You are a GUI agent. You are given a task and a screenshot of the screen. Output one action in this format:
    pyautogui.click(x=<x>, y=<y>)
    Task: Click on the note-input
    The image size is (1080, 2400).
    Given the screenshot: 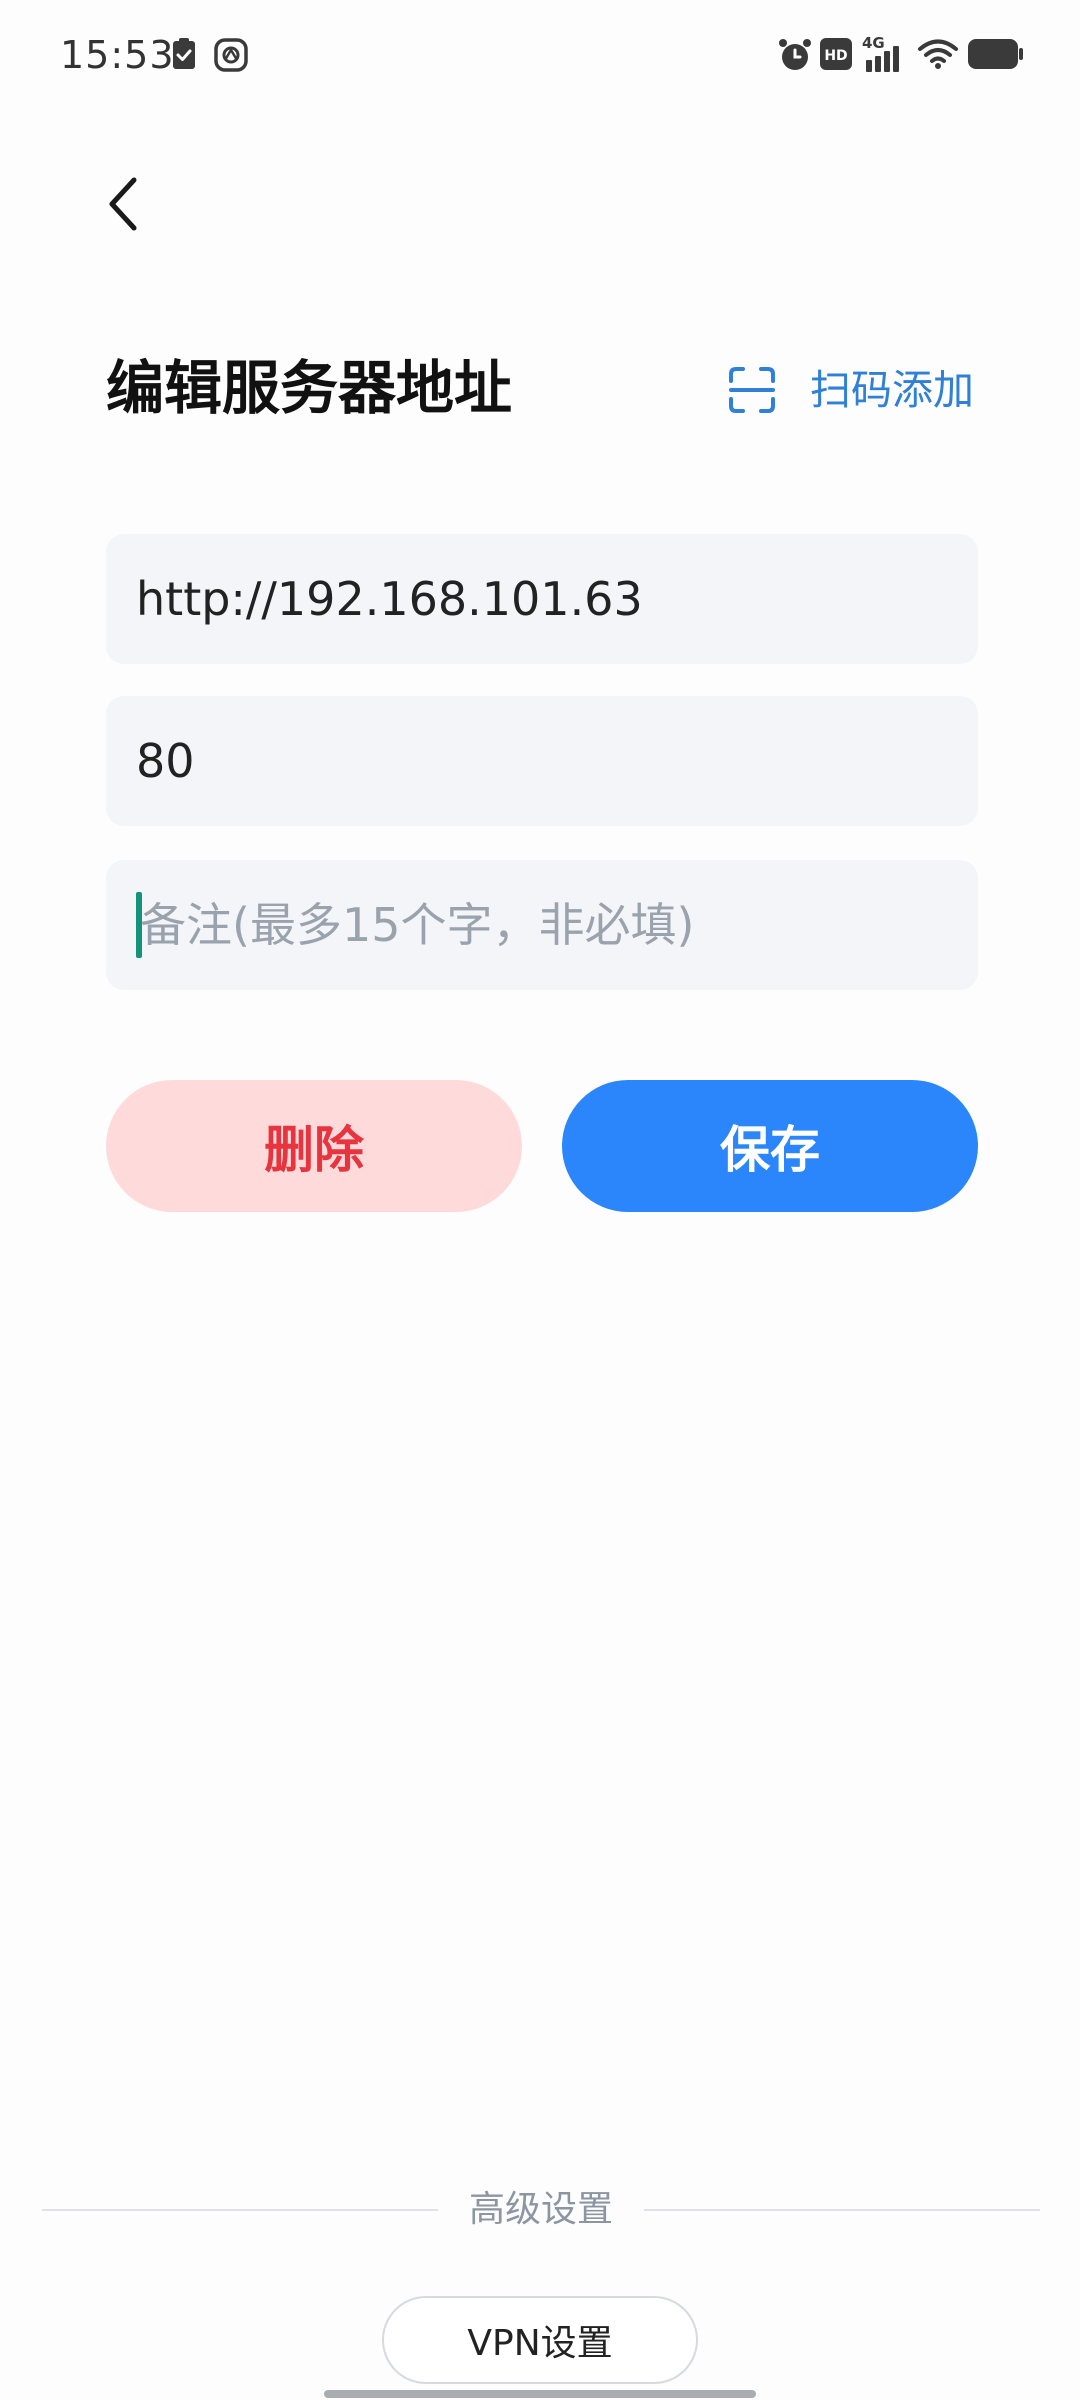 What is the action you would take?
    pyautogui.click(x=542, y=925)
    